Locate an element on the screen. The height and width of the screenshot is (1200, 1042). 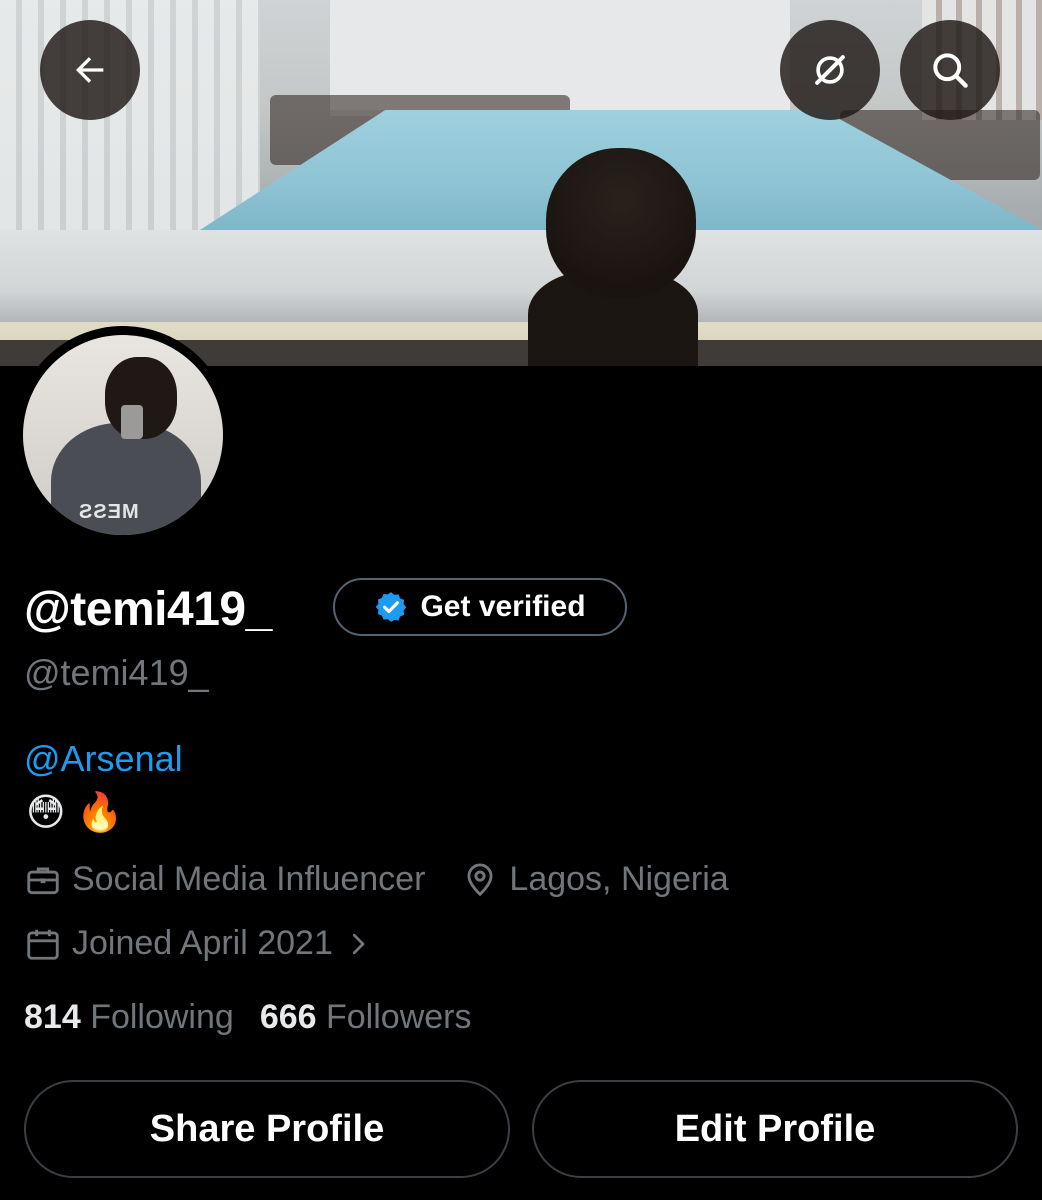
avatar-phone is located at coordinates (132, 422).